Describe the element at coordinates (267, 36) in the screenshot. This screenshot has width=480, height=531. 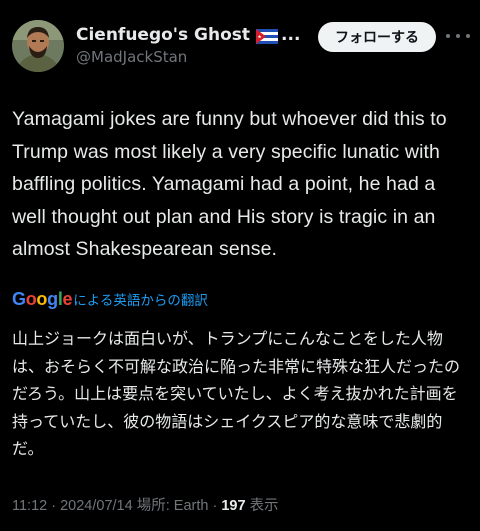
I see `cuba-flag-icon` at that location.